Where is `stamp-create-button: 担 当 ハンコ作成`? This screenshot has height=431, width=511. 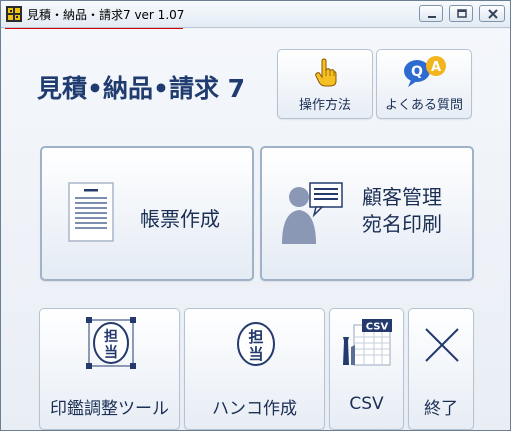
stamp-create-button: 担 当 ハンコ作成 is located at coordinates (254, 369).